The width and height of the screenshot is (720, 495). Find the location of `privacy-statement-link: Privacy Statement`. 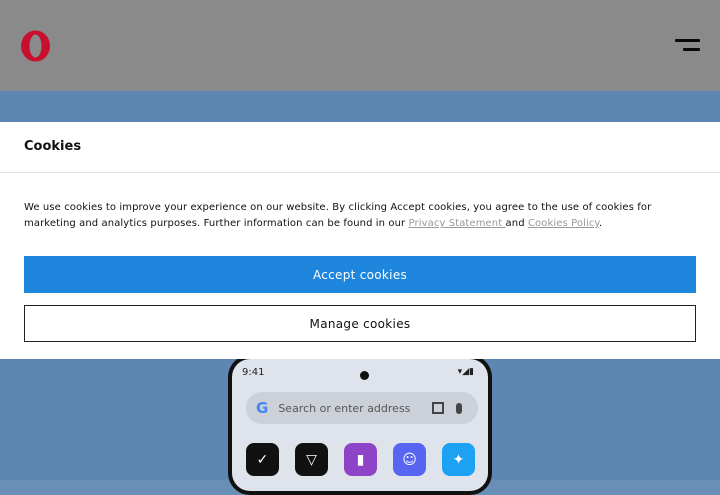

privacy-statement-link: Privacy Statement is located at coordinates (457, 223).